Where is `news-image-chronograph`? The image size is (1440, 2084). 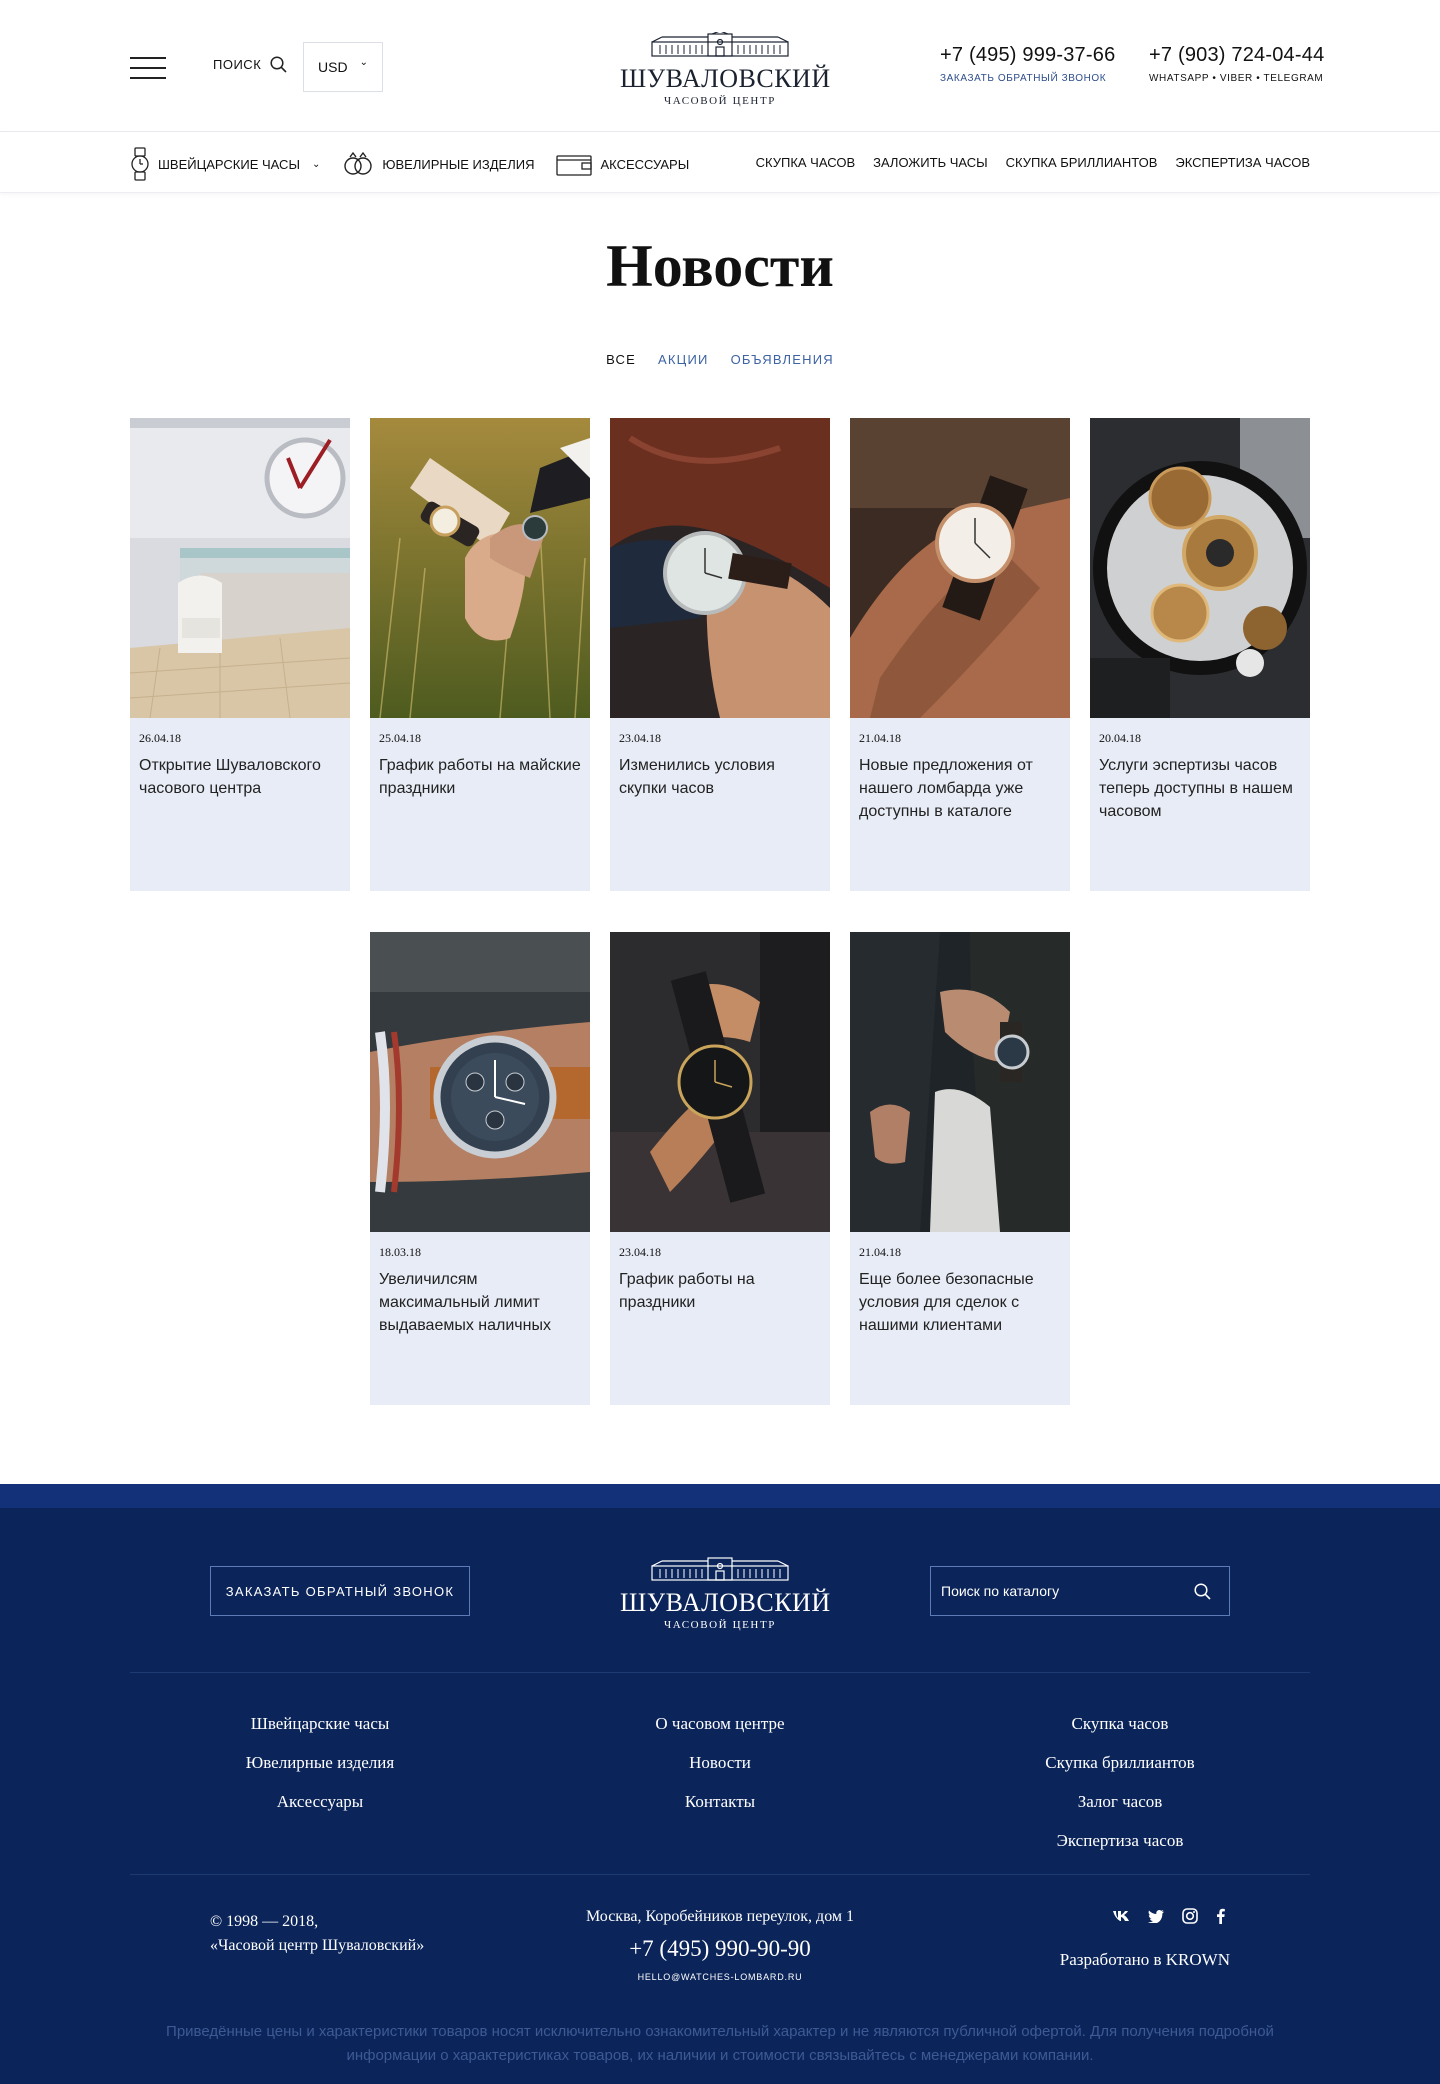 news-image-chronograph is located at coordinates (480, 1082).